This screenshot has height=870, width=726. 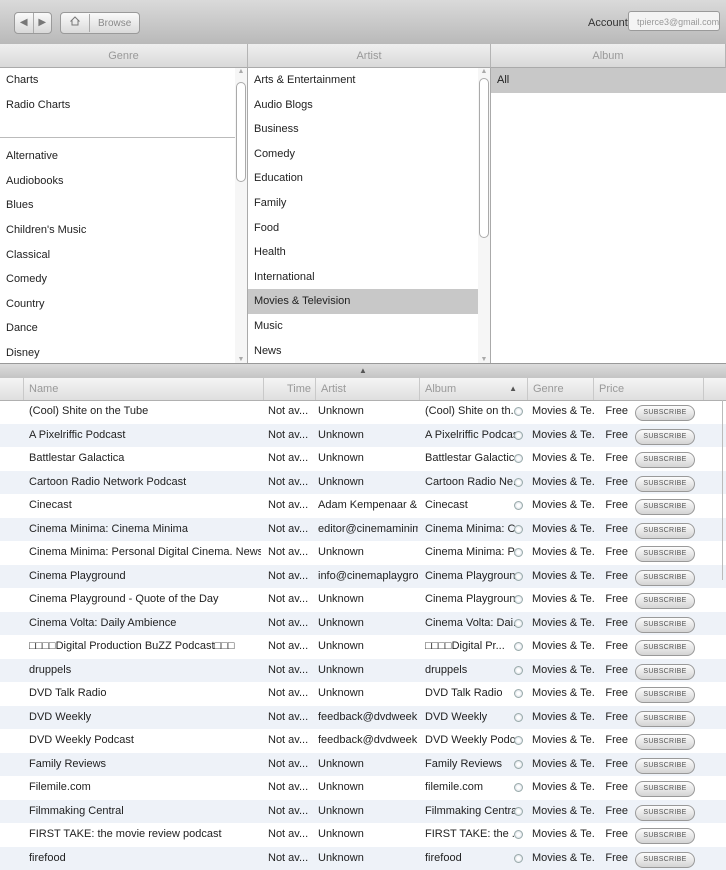 What do you see at coordinates (117, 304) in the screenshot?
I see `genre-item: Country` at bounding box center [117, 304].